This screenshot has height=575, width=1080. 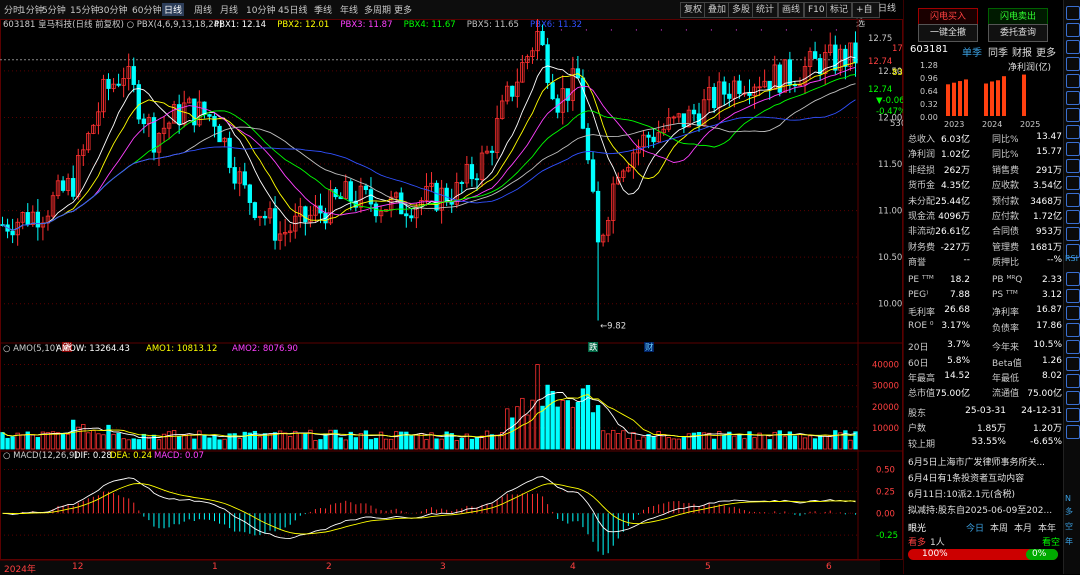 What do you see at coordinates (84, 9) in the screenshot?
I see `period-tab: 15分钟` at bounding box center [84, 9].